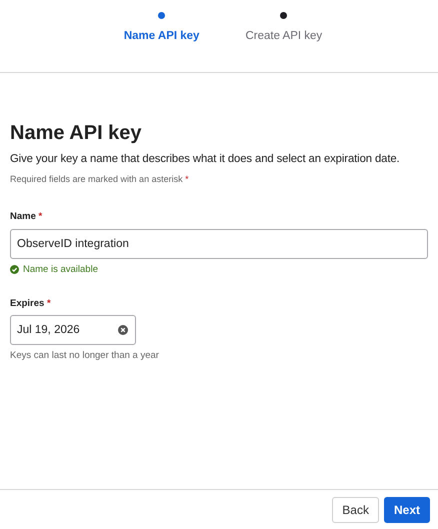 This screenshot has height=529, width=438. Describe the element at coordinates (283, 37) in the screenshot. I see `step-label: Create API key` at that location.